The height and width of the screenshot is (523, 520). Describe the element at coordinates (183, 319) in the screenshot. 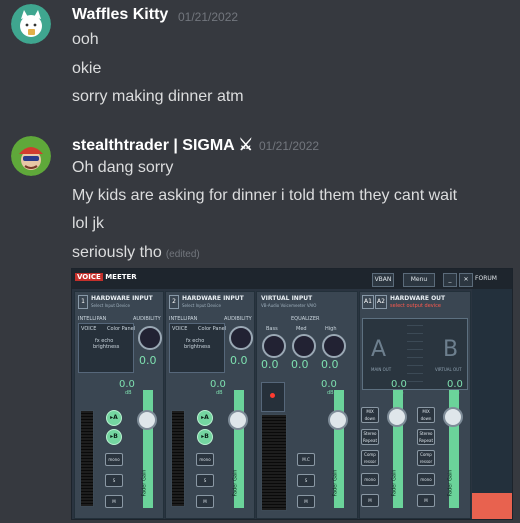

I see `intellipan-label: INTELLIPAN` at that location.